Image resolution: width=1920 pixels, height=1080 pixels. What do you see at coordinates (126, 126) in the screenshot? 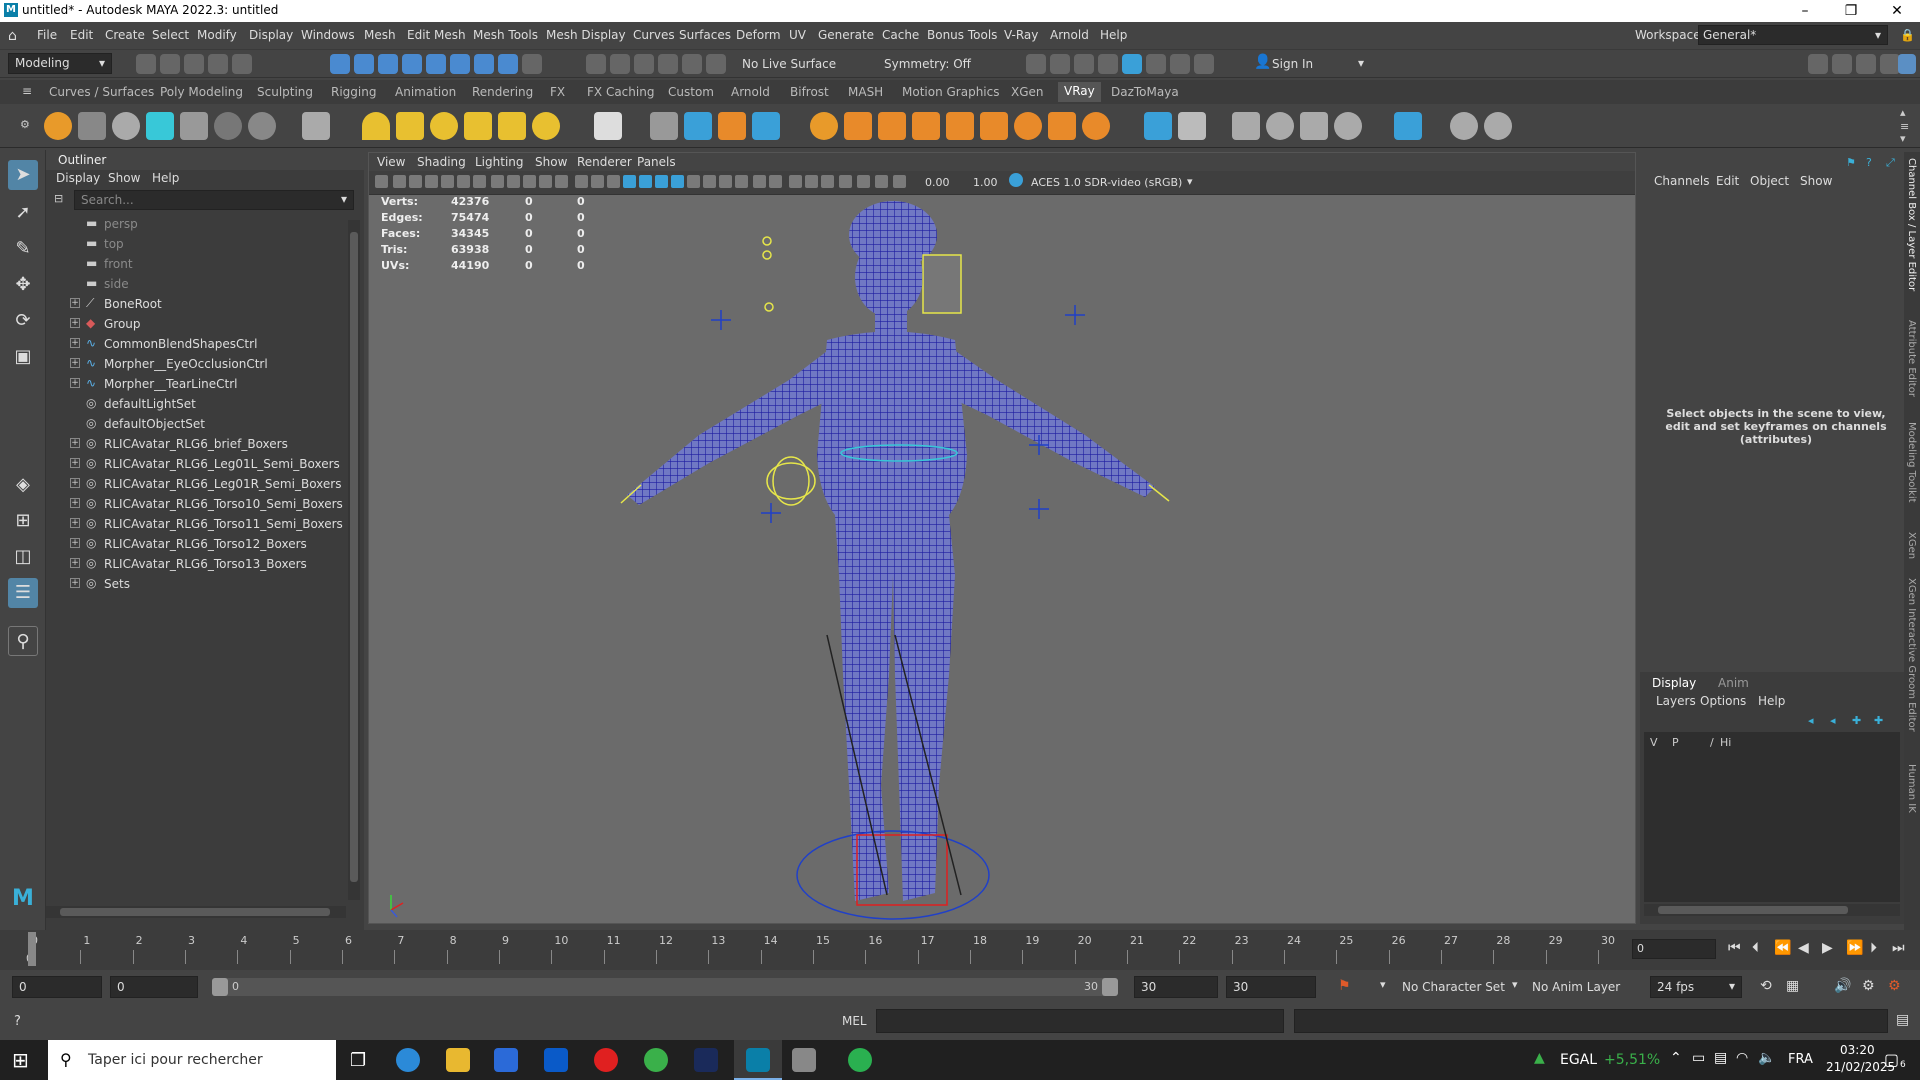
I see `vray-head-icon` at bounding box center [126, 126].